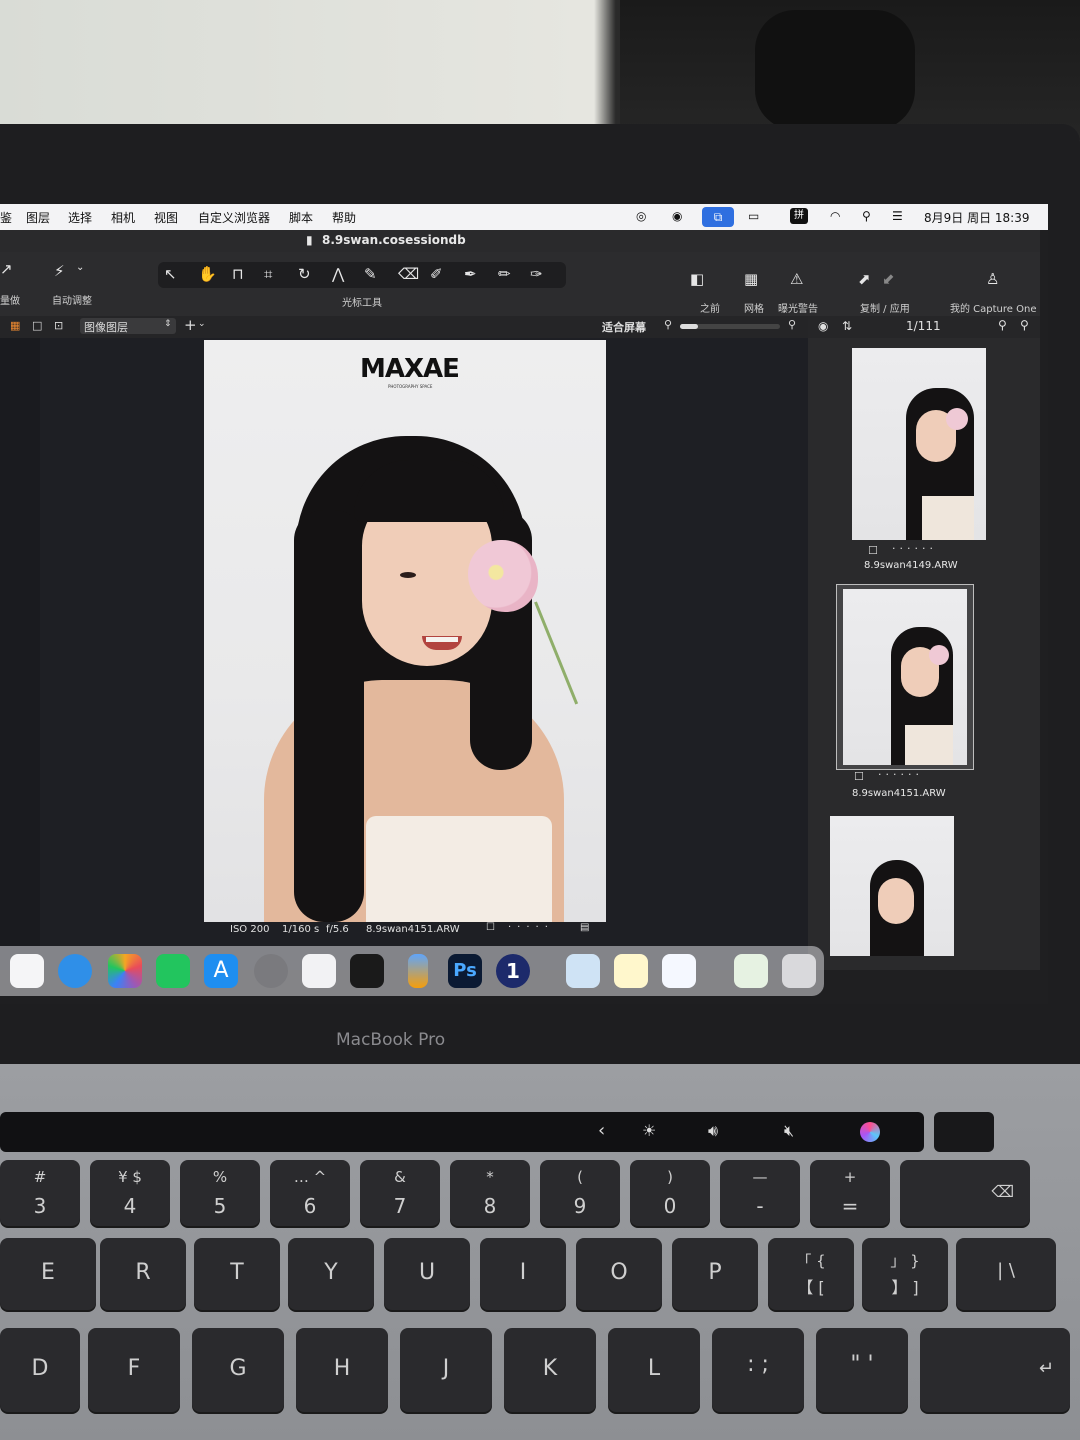  What do you see at coordinates (789, 1131) in the screenshot?
I see `mute-icon: 🔇︎` at bounding box center [789, 1131].